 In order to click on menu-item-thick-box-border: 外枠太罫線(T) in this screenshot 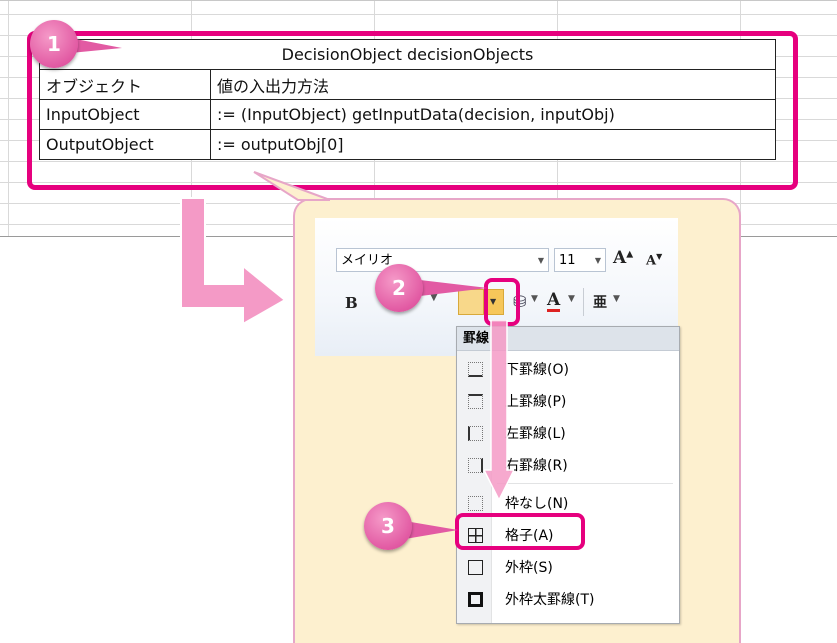, I will do `click(568, 600)`.